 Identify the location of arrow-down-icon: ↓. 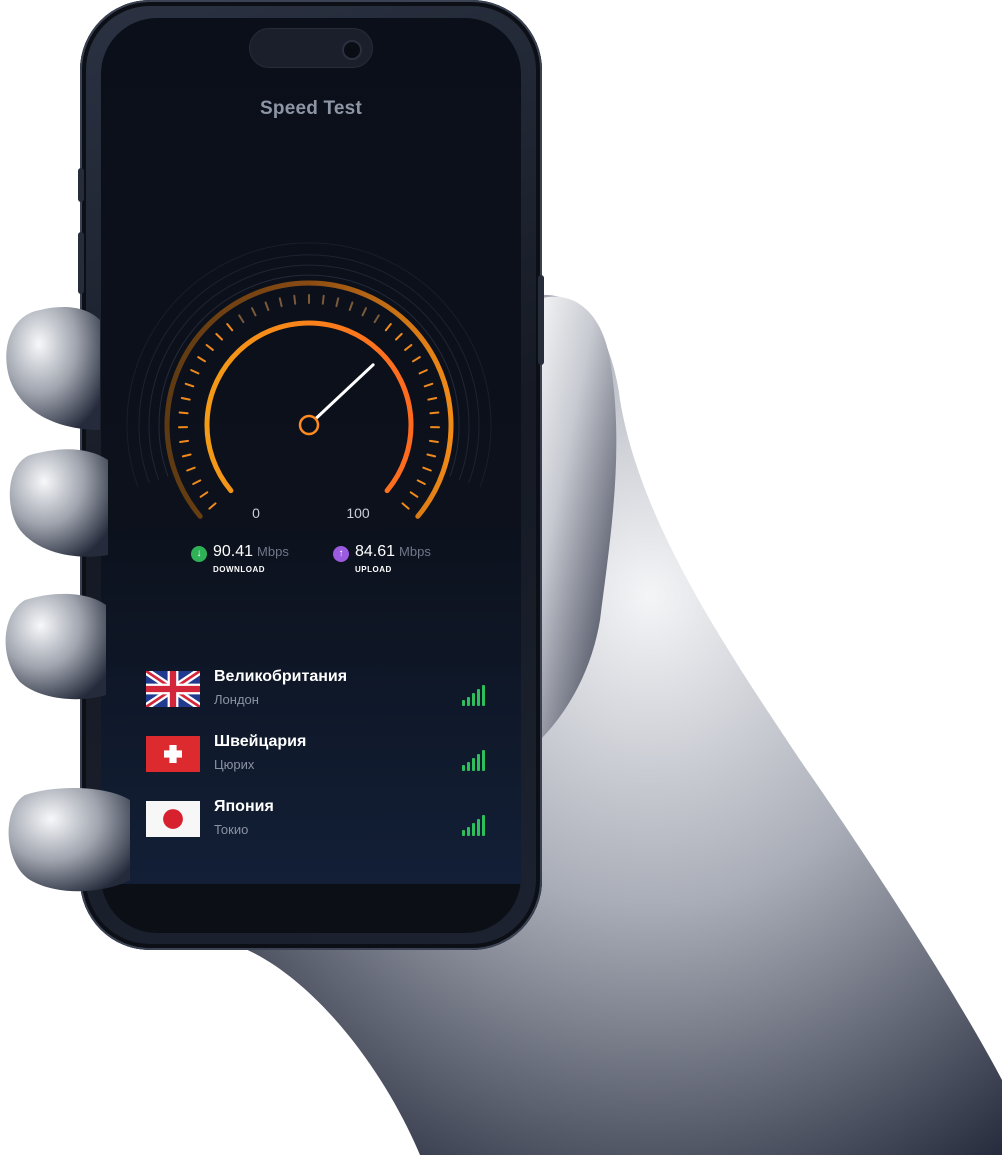
(199, 554).